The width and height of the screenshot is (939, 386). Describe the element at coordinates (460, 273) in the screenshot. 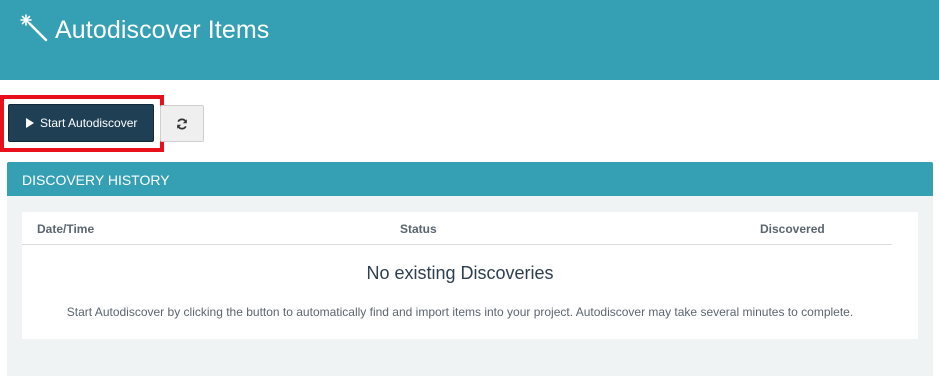

I see `empty-state-title: No existing Discoveries` at that location.